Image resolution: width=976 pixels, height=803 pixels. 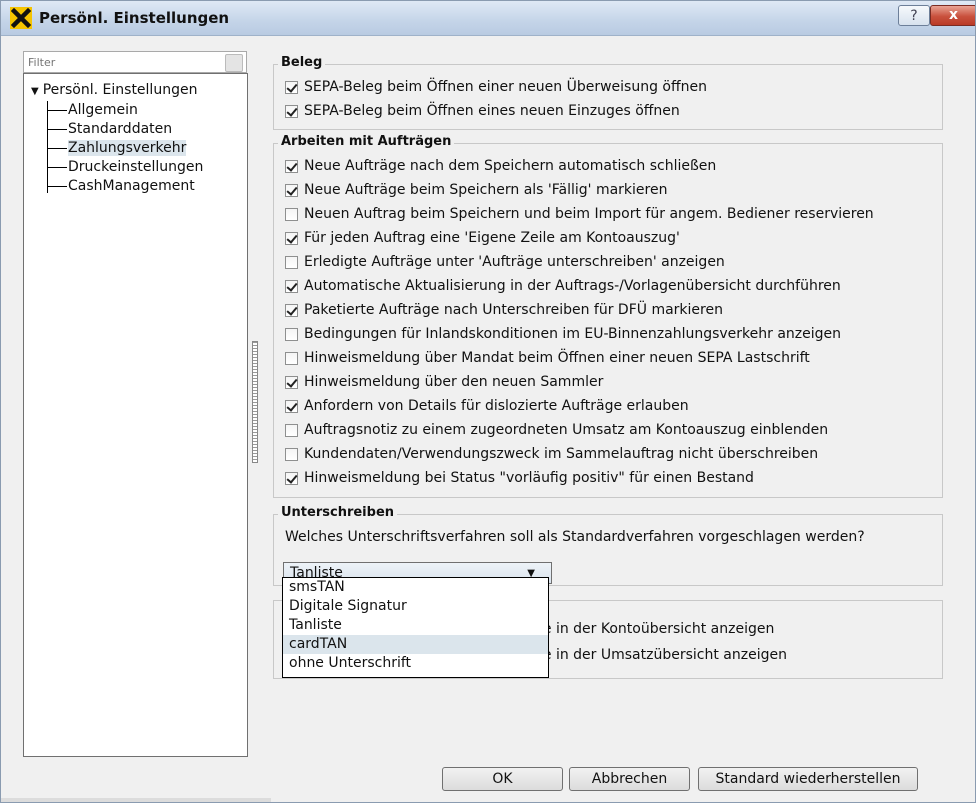 I want to click on cancel-button: Abbrechen, so click(x=629, y=779).